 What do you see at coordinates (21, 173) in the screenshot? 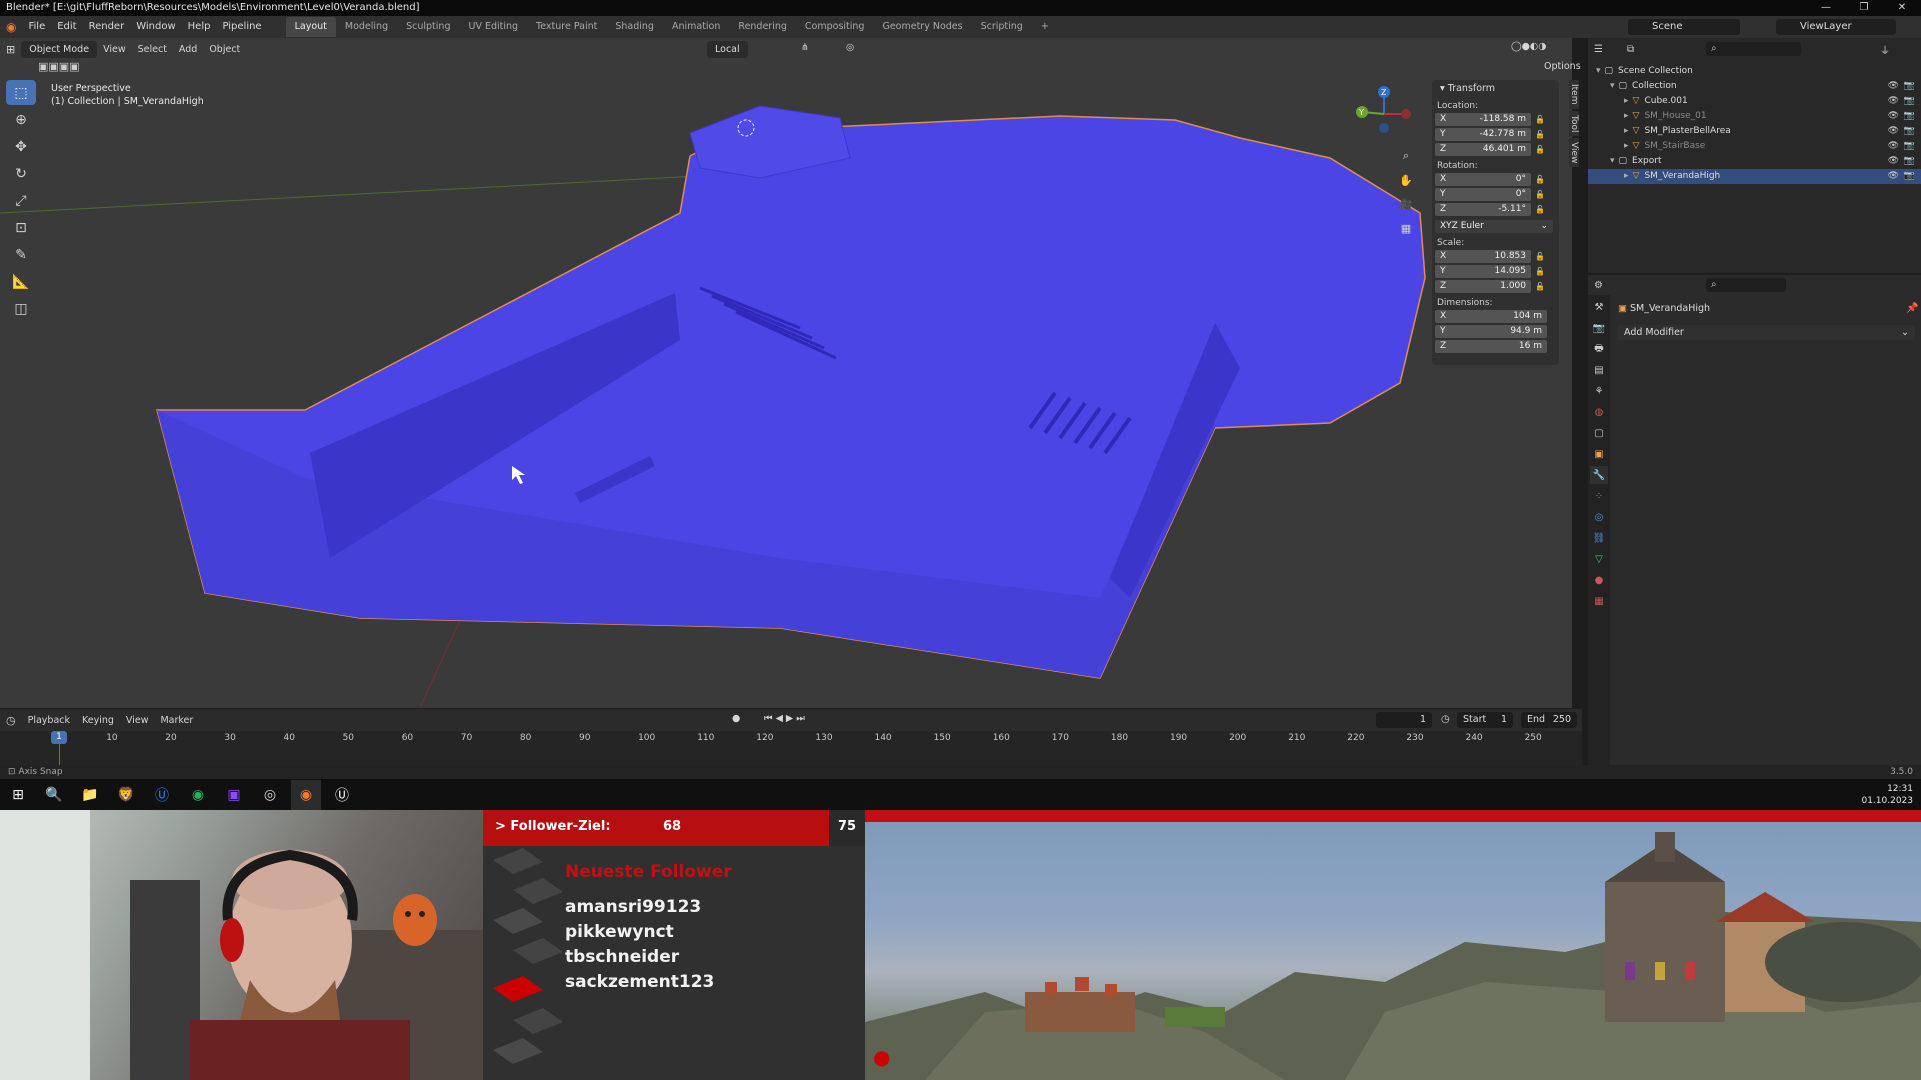
I see `rotate-tool-icon: ↻` at bounding box center [21, 173].